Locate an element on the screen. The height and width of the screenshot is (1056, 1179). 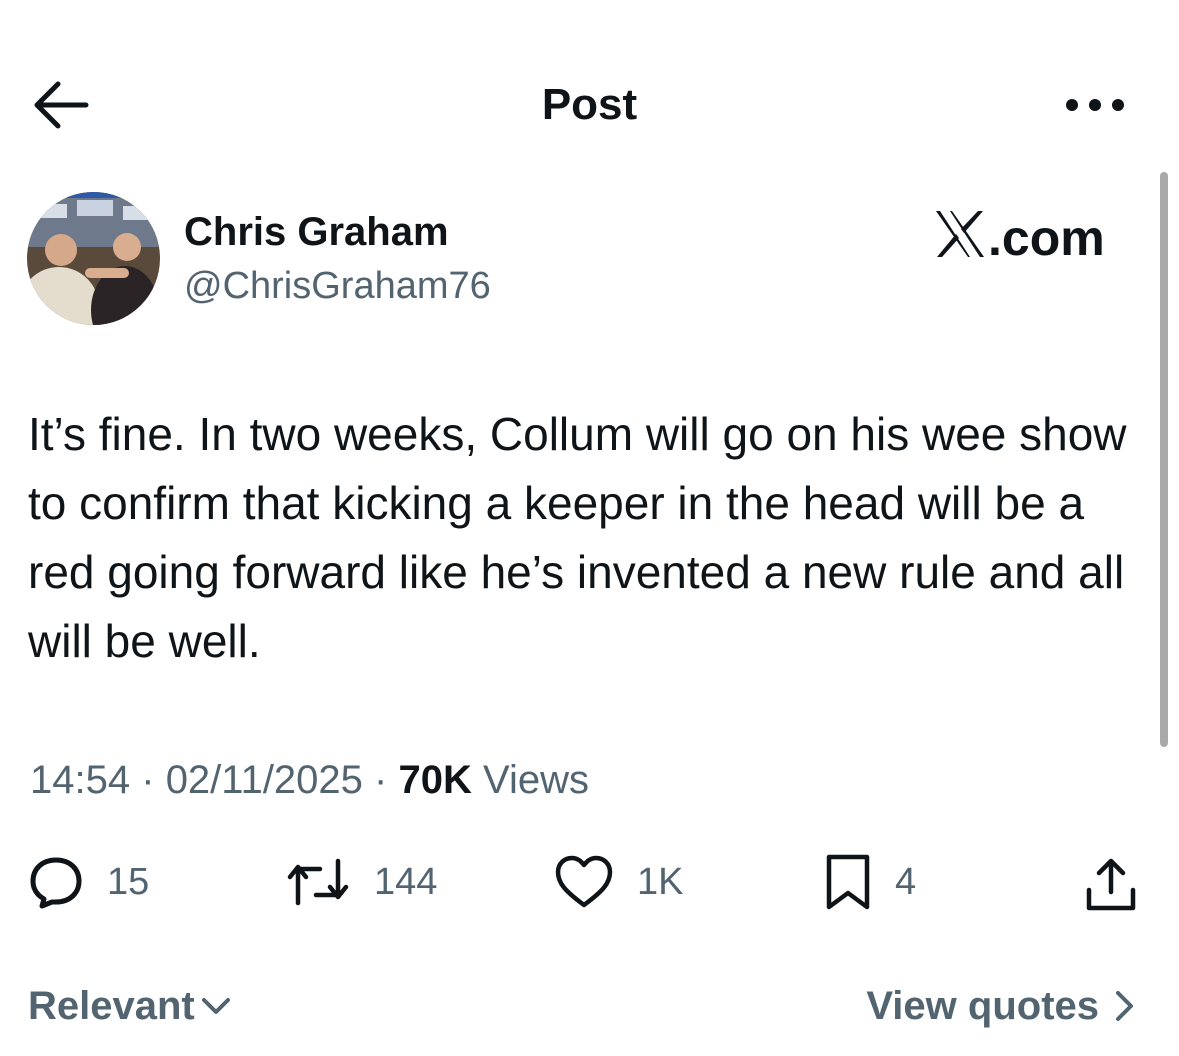
post-meta: 14:54 · 02/11/2025 · 70K Views is located at coordinates (309, 780).